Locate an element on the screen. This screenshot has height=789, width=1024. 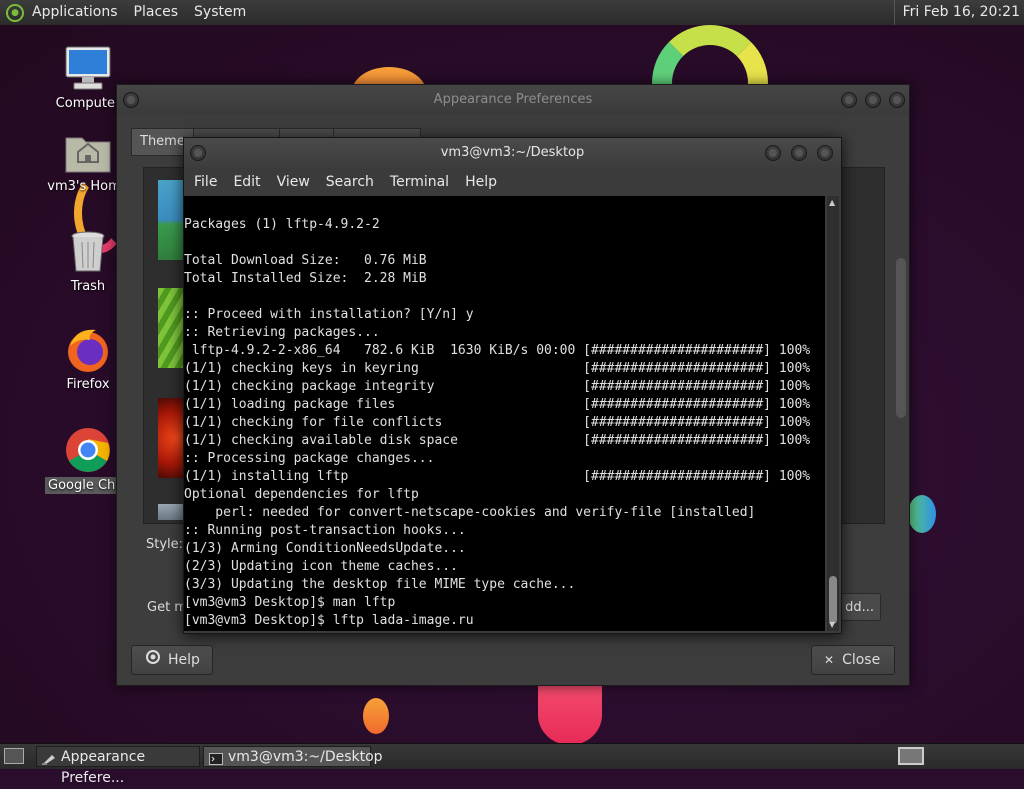
menu-edit: Edit is located at coordinates (246, 182).